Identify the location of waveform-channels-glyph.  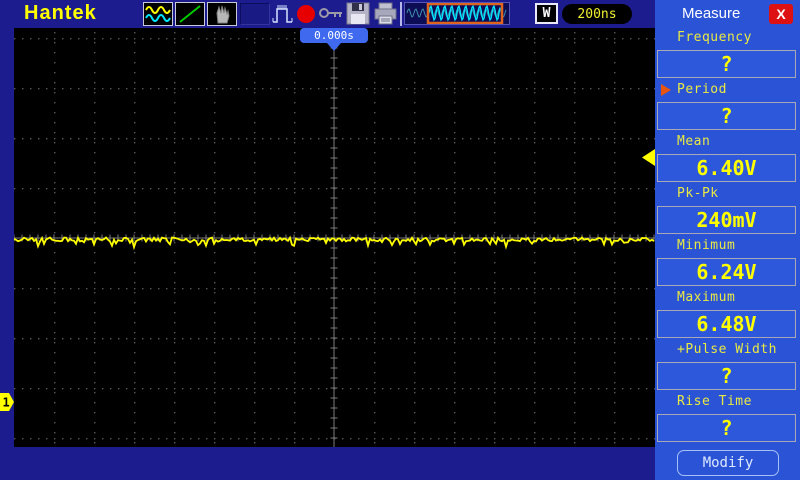
(158, 14).